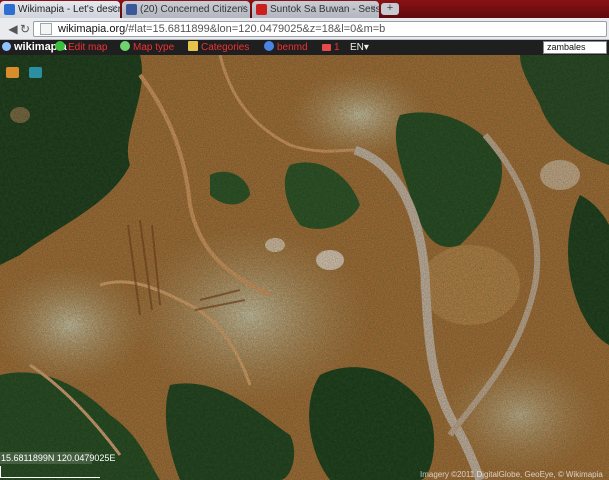 The width and height of the screenshot is (609, 480). What do you see at coordinates (92, 29) in the screenshot?
I see `address-host: wikimapia.org` at bounding box center [92, 29].